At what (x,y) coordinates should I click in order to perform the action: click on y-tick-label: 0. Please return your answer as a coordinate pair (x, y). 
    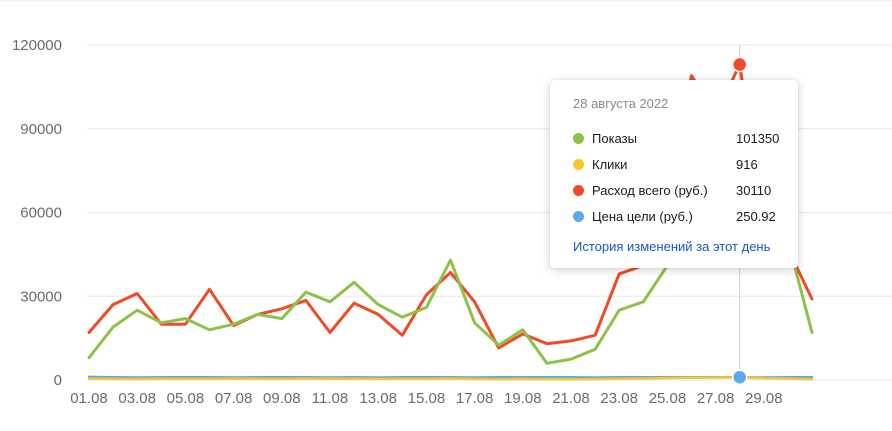
    Looking at the image, I should click on (58, 380).